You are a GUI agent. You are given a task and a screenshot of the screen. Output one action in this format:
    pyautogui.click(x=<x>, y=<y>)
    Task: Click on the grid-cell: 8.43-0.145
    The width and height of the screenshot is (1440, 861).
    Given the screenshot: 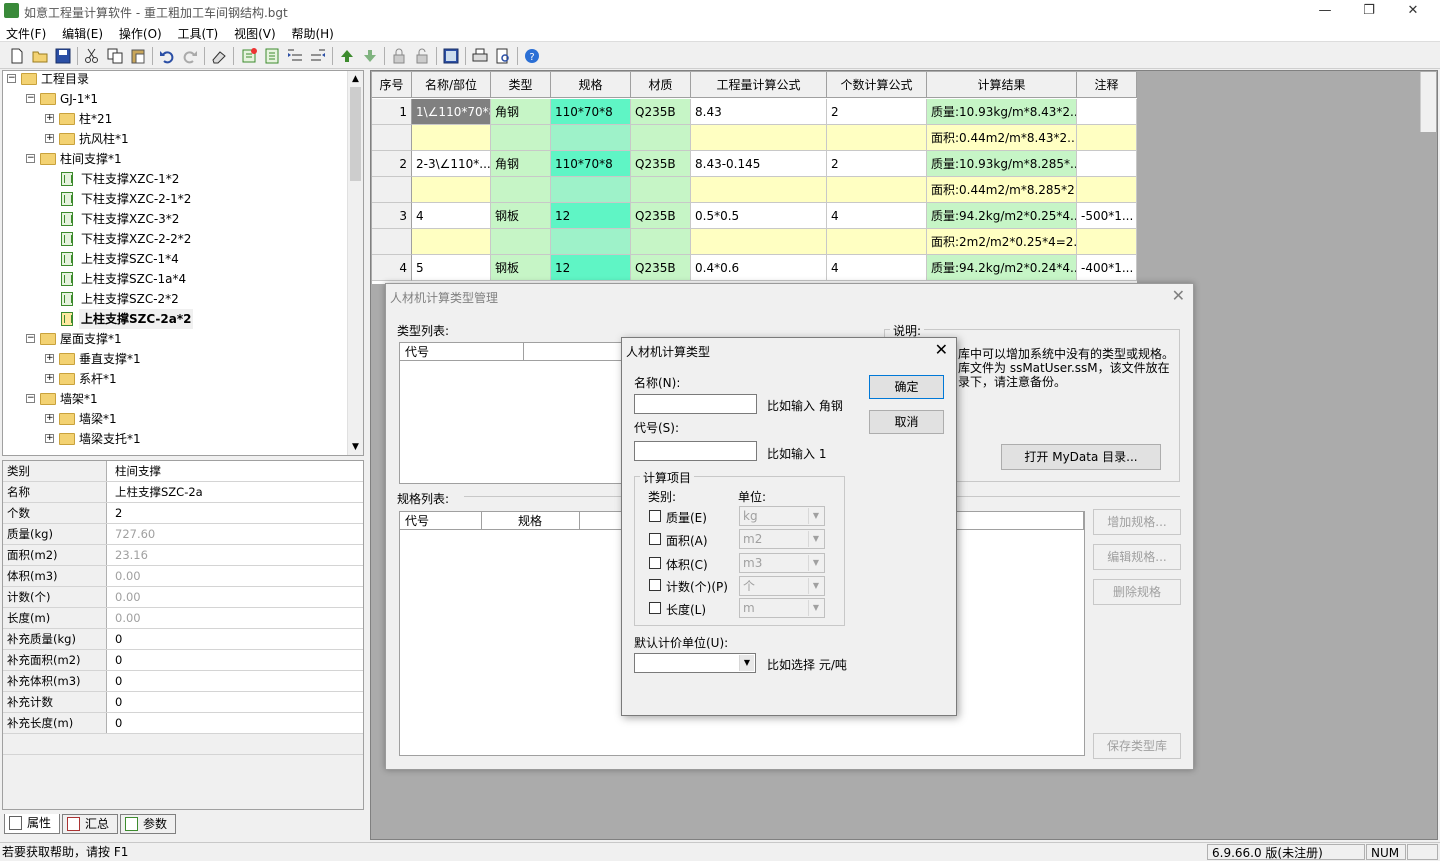 What is the action you would take?
    pyautogui.click(x=759, y=164)
    